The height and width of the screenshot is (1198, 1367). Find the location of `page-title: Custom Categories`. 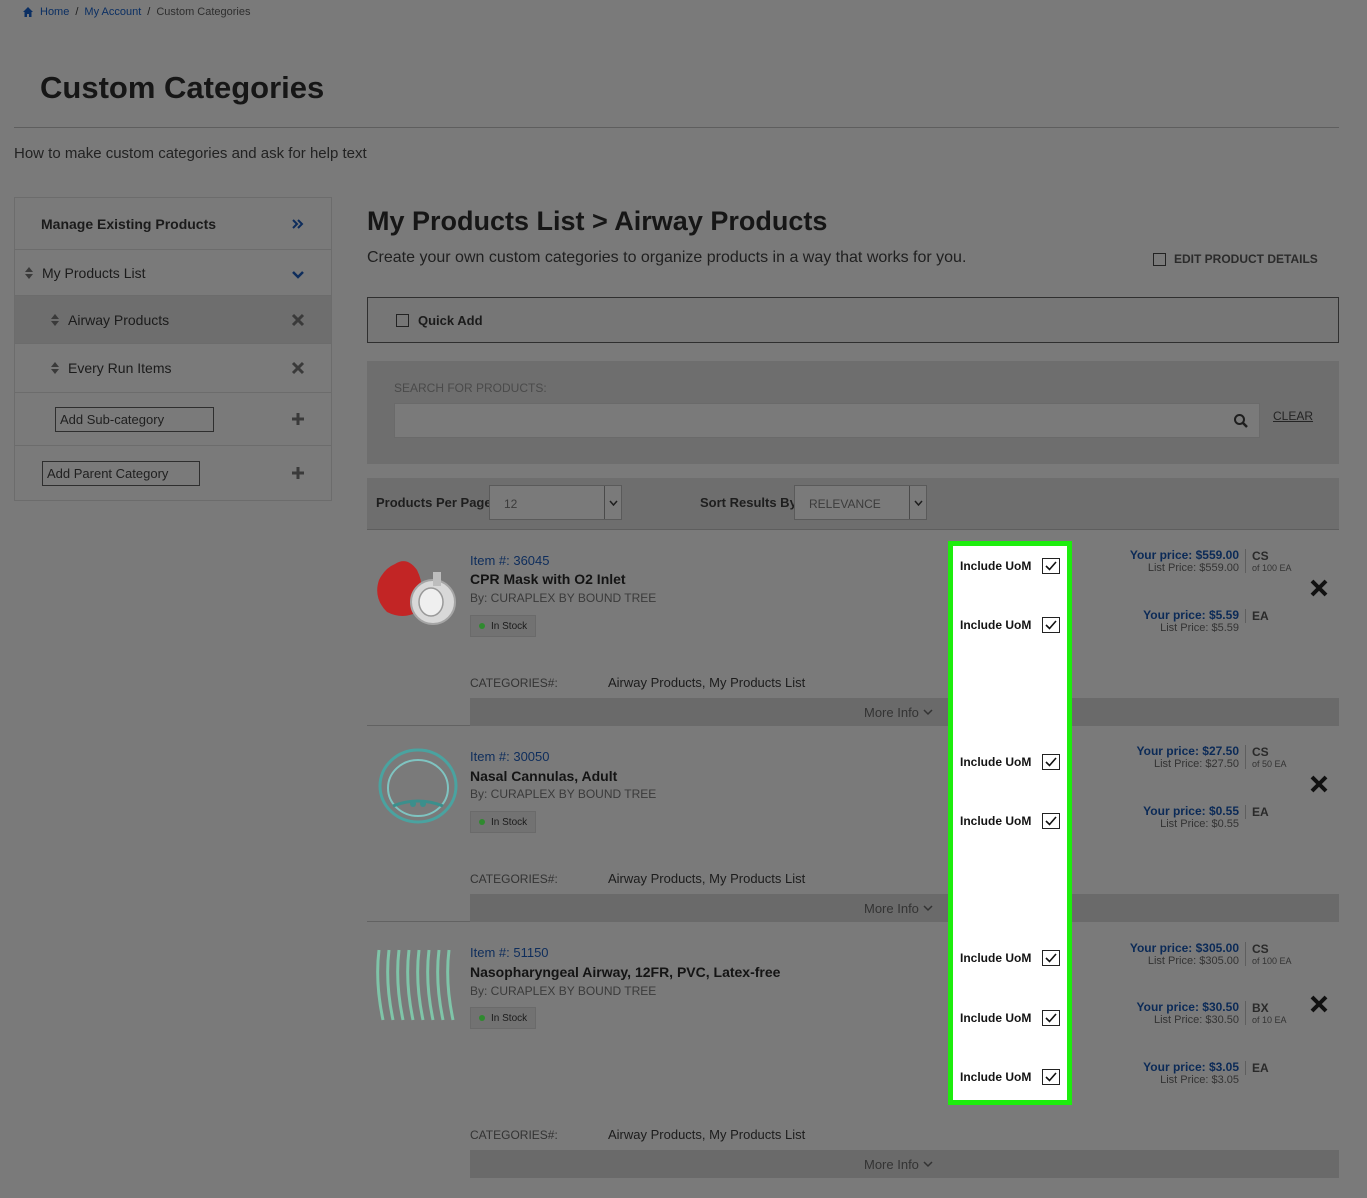

page-title: Custom Categories is located at coordinates (182, 87).